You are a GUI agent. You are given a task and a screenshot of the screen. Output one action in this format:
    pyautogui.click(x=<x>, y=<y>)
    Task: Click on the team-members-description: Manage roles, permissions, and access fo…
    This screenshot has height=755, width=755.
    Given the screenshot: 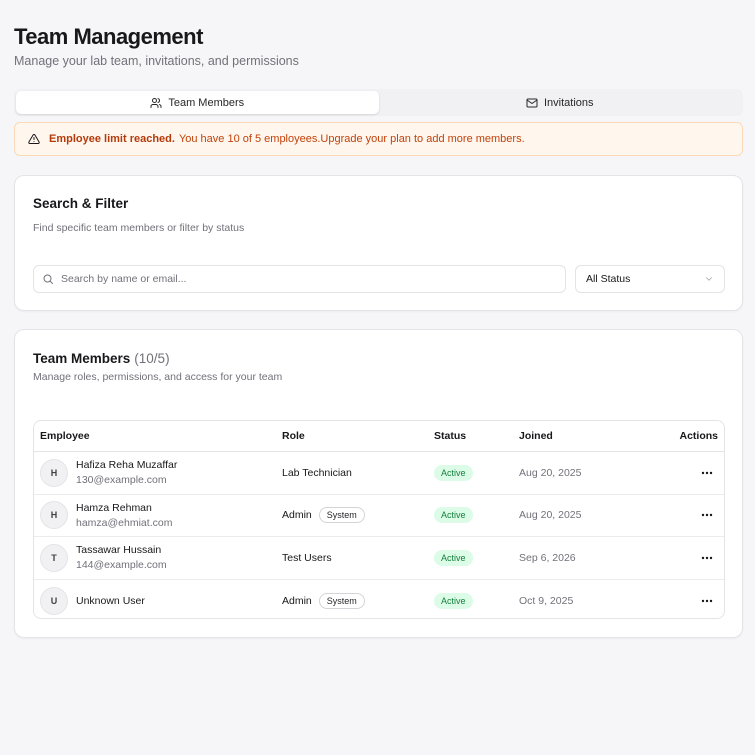 What is the action you would take?
    pyautogui.click(x=158, y=377)
    